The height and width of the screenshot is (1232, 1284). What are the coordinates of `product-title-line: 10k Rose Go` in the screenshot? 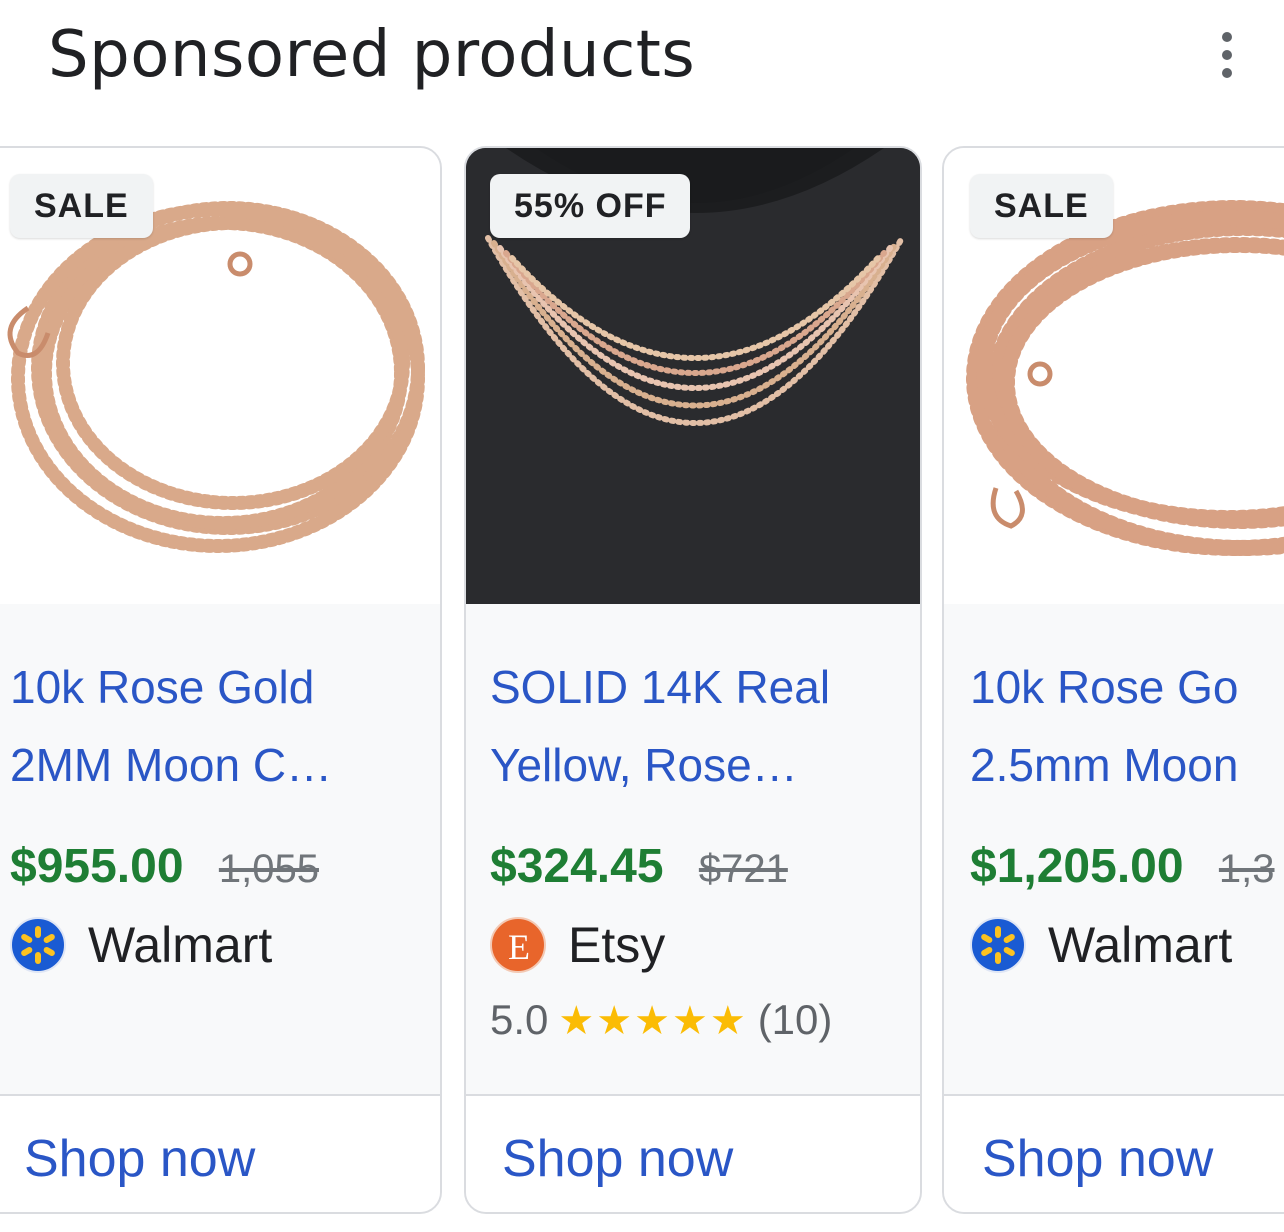 It's located at (1104, 687).